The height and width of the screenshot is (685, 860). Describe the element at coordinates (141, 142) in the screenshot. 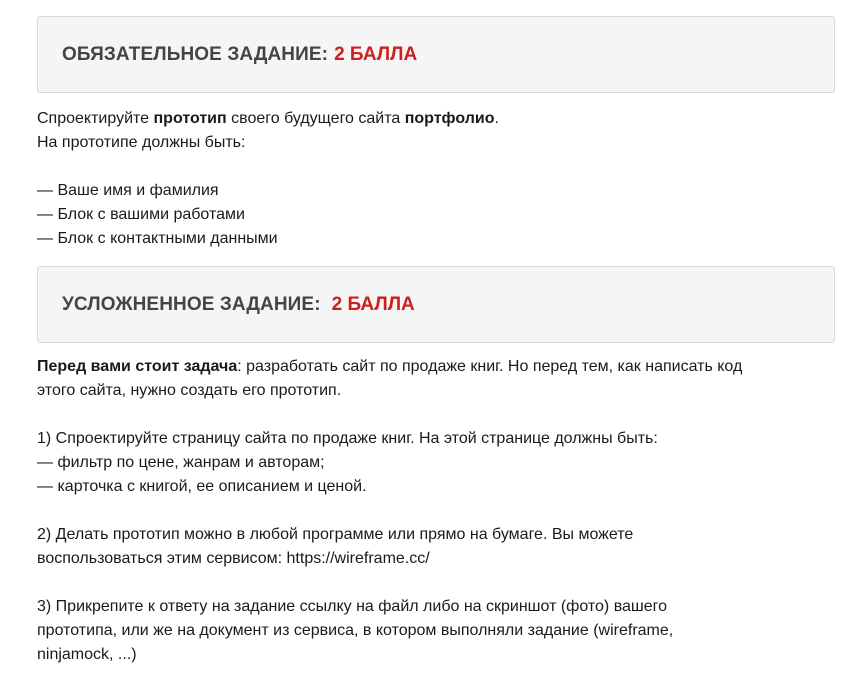

I see `required-task-line-2: На прототипе должны быть:` at that location.